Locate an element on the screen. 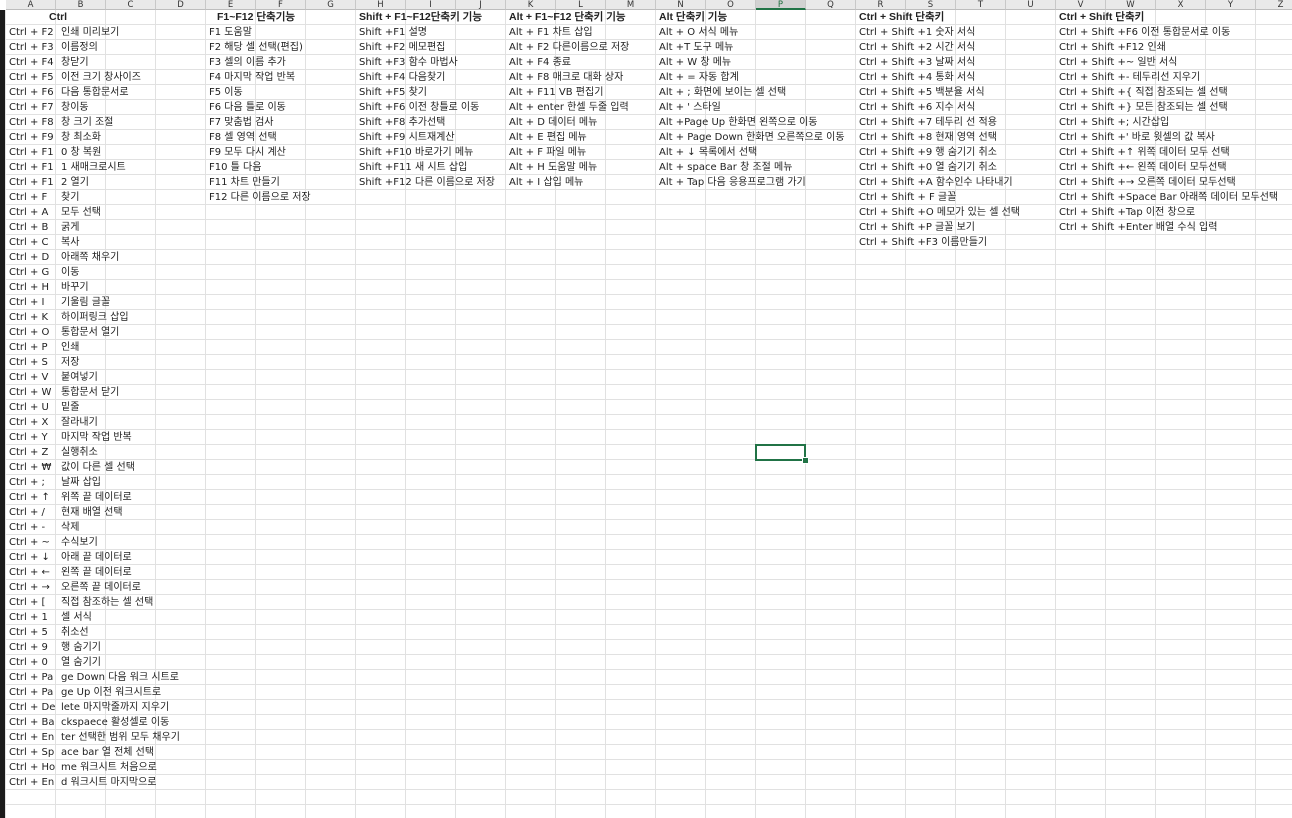 The height and width of the screenshot is (818, 1292). shortcut-cell-k: Alt + F1 차트 삽입 is located at coordinates (551, 32).